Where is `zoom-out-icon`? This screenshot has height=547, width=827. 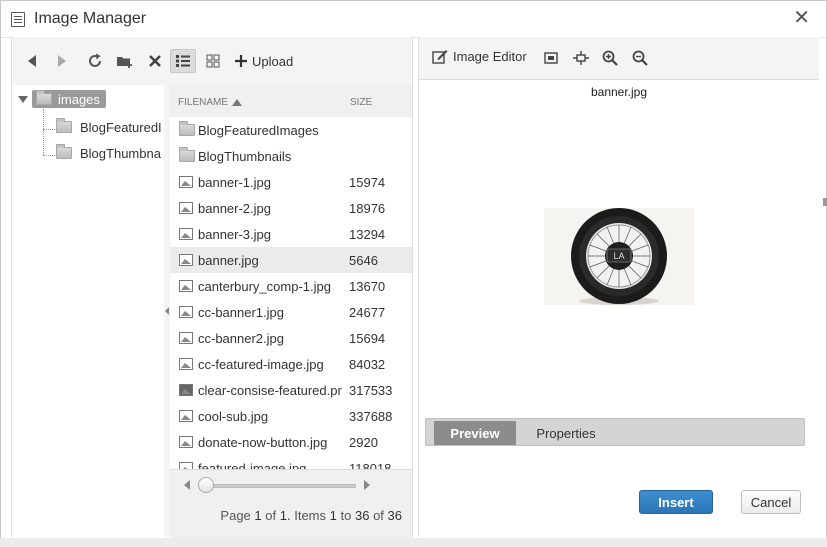
zoom-out-icon is located at coordinates (640, 58).